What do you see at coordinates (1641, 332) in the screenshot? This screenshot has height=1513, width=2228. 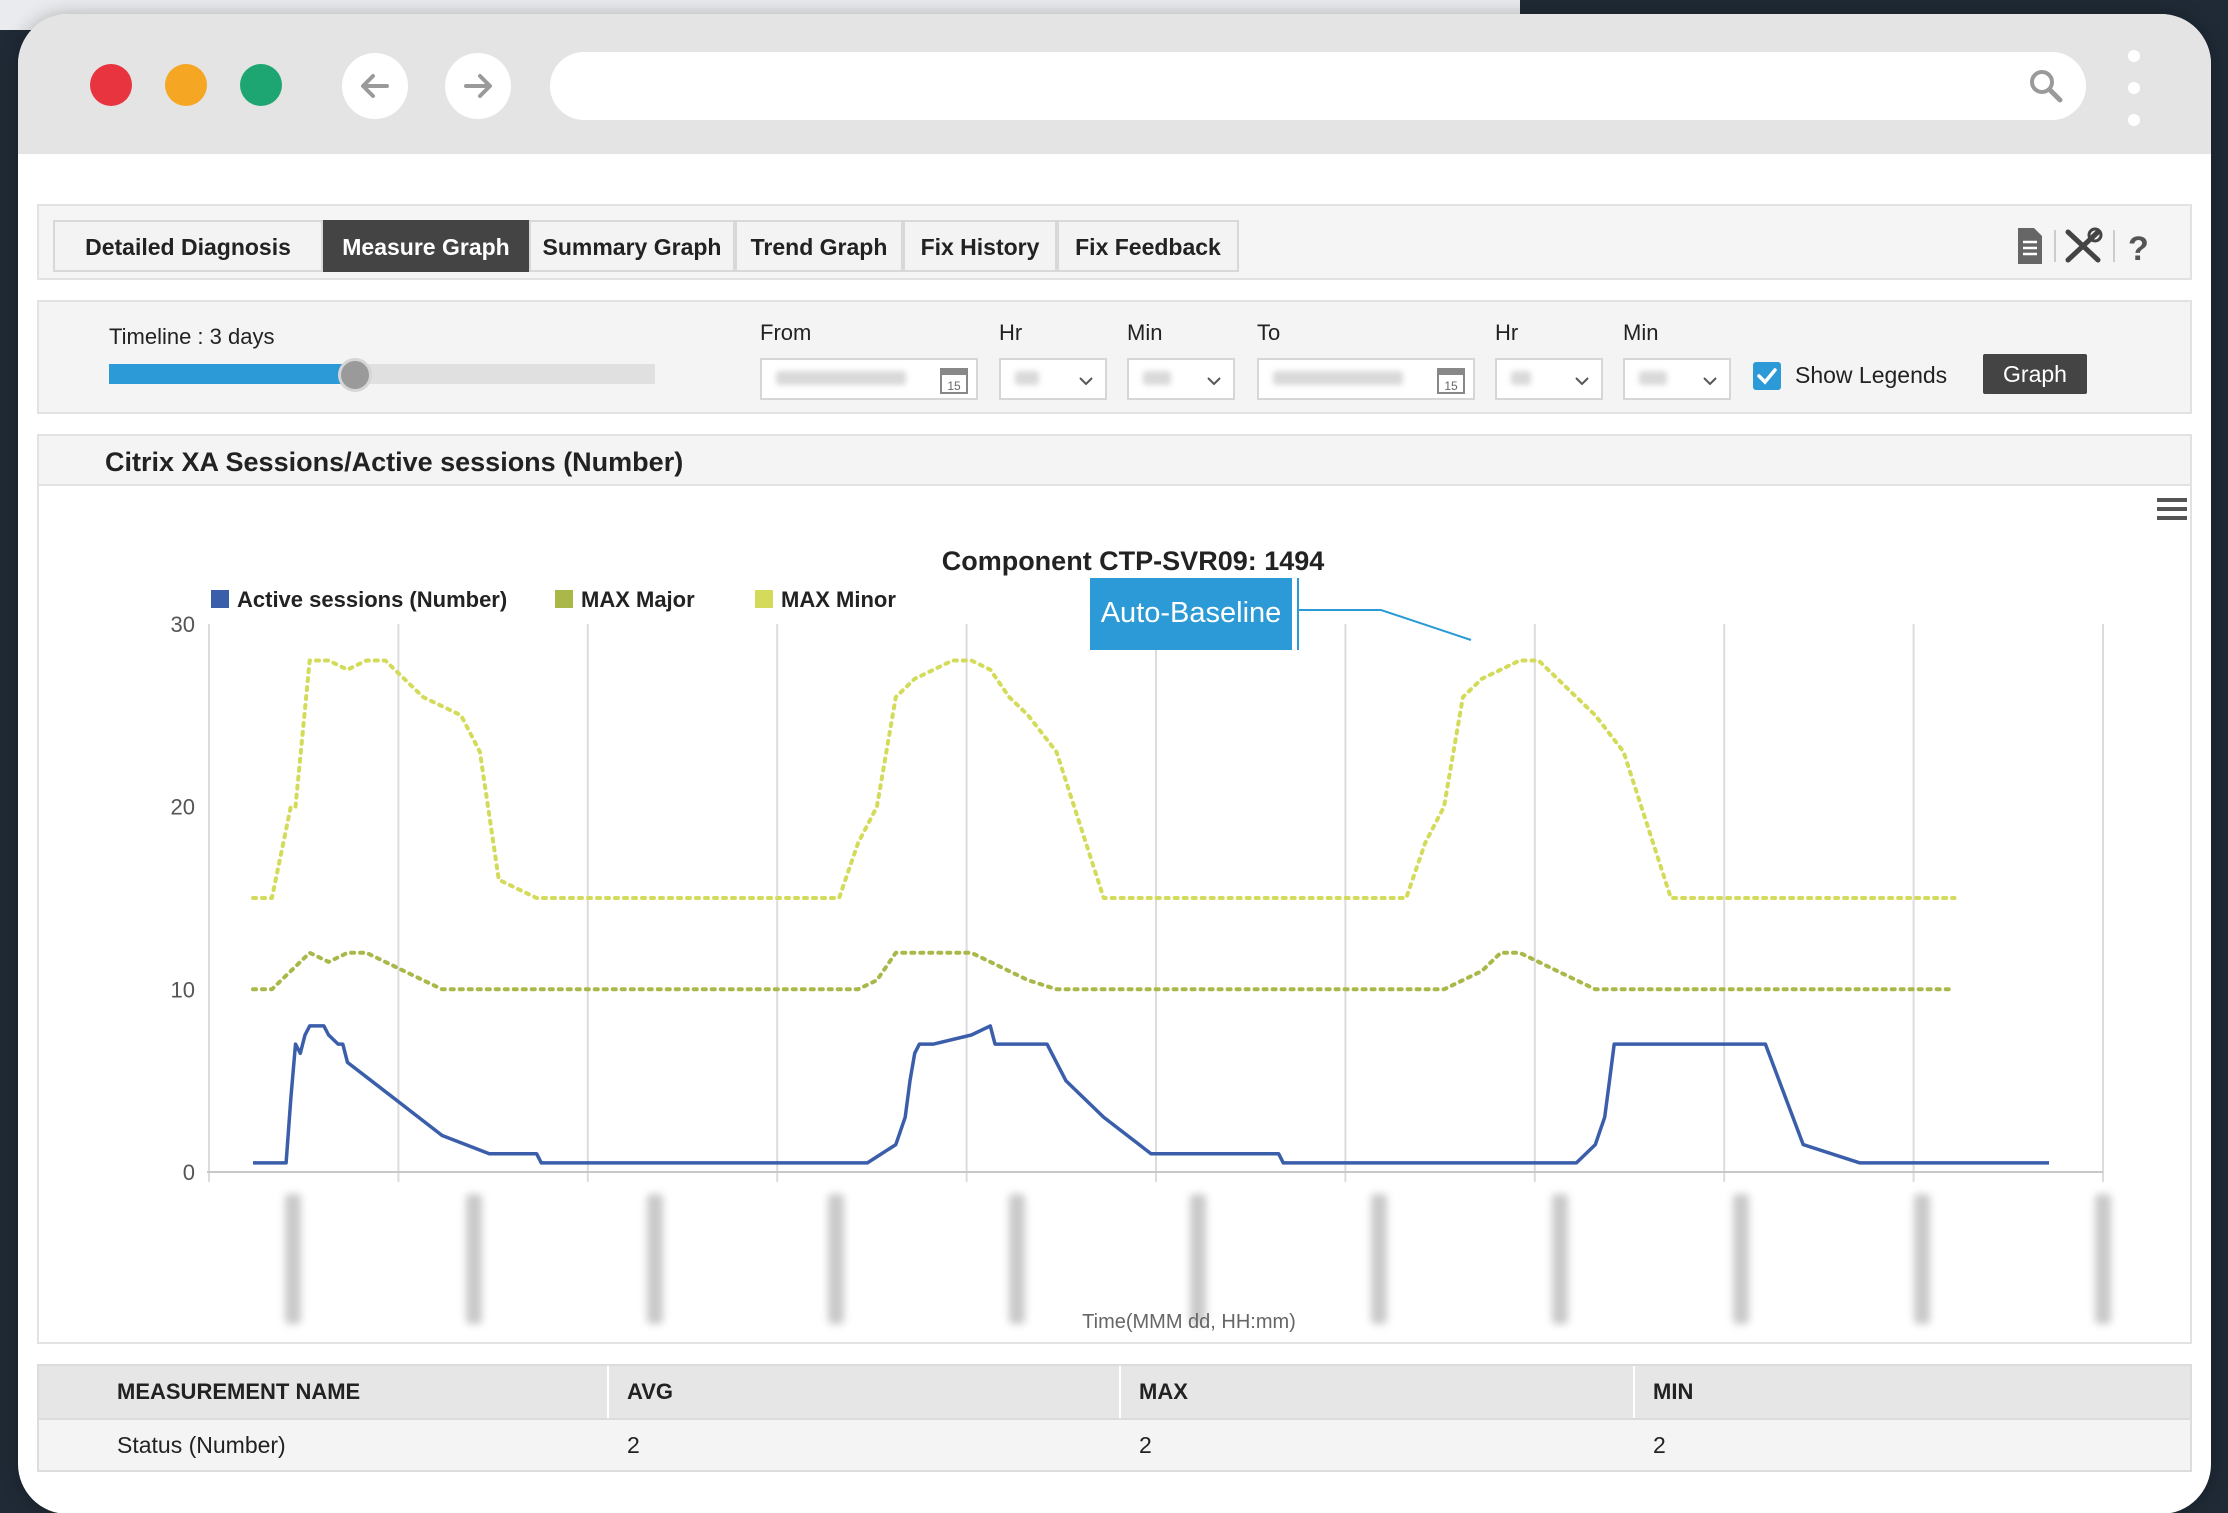 I see `to-min-label: Min` at bounding box center [1641, 332].